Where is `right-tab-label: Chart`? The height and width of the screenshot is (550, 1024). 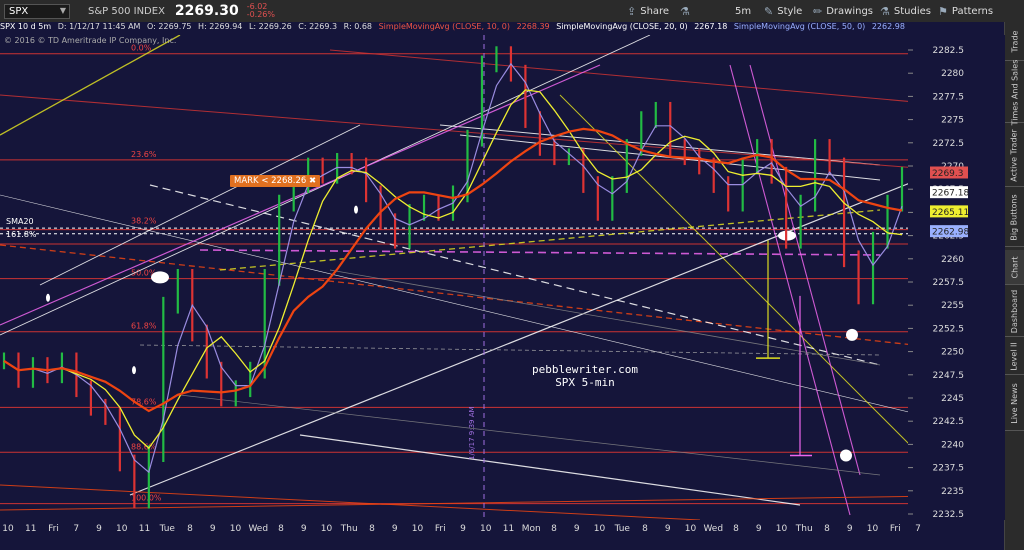 right-tab-label: Chart is located at coordinates (1015, 267).